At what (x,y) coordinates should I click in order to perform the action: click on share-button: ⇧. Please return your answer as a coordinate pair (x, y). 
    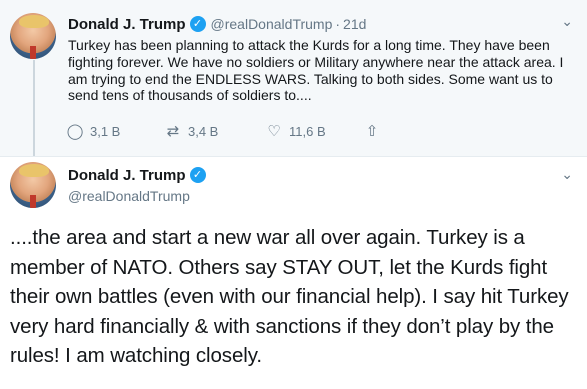
    Looking at the image, I should click on (372, 131).